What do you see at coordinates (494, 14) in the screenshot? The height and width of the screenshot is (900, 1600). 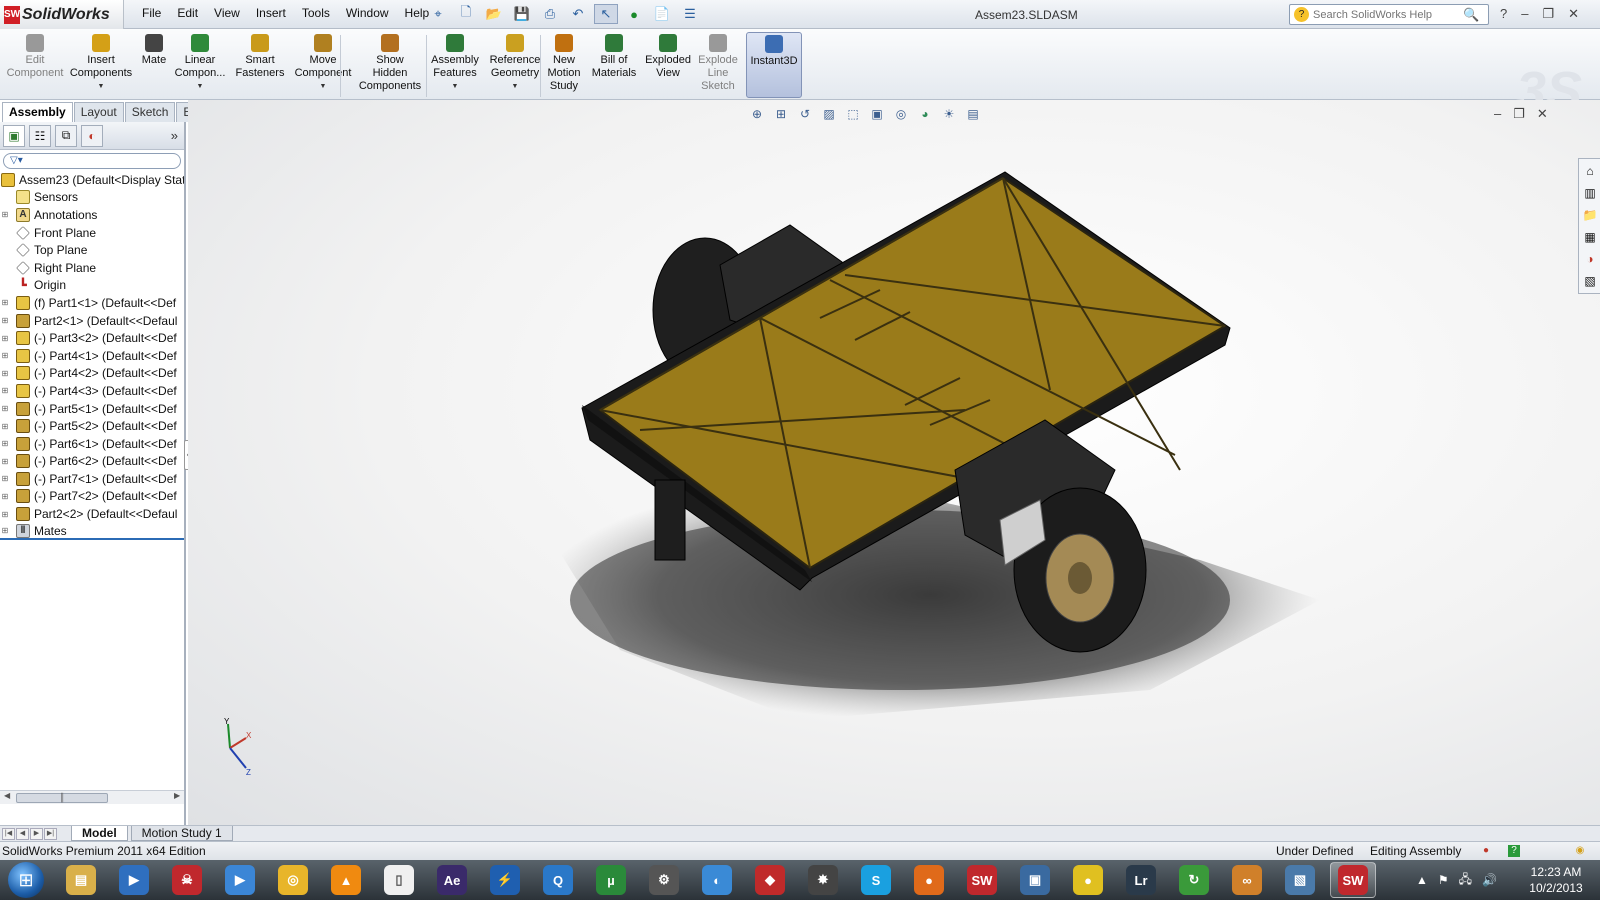 I see `open-icon: 📂` at bounding box center [494, 14].